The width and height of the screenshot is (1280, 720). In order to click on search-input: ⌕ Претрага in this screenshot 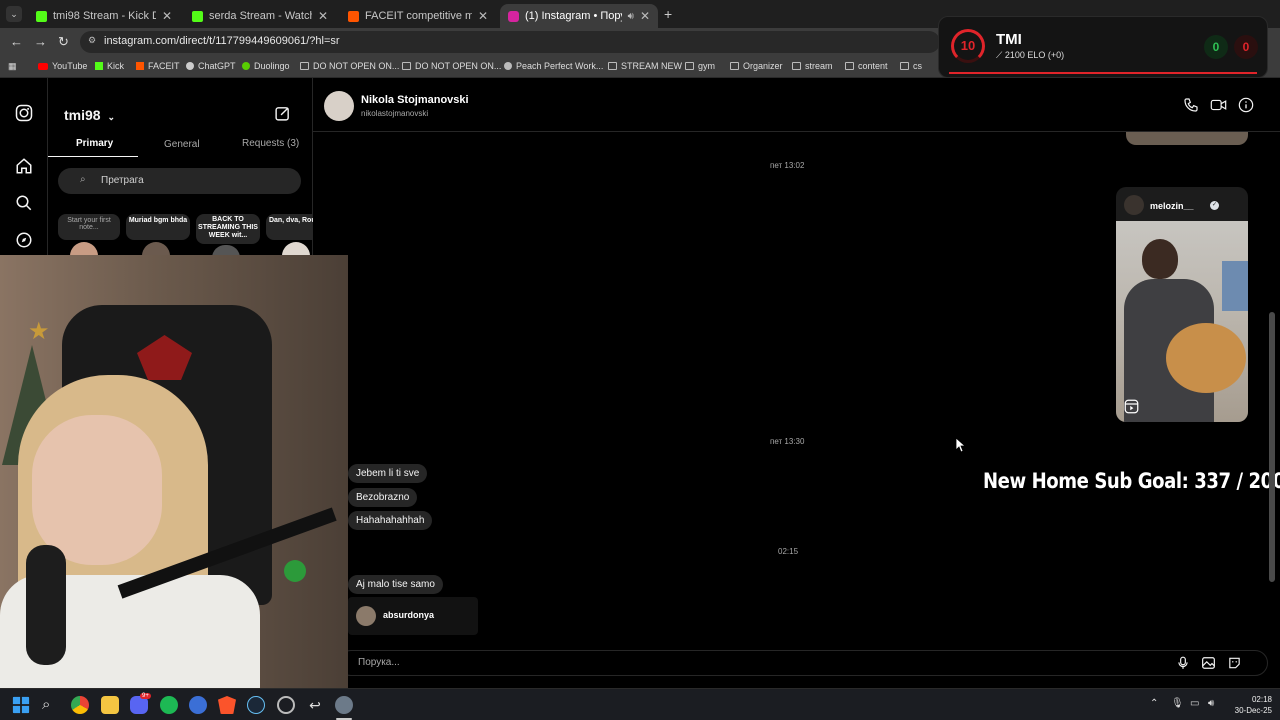, I will do `click(179, 181)`.